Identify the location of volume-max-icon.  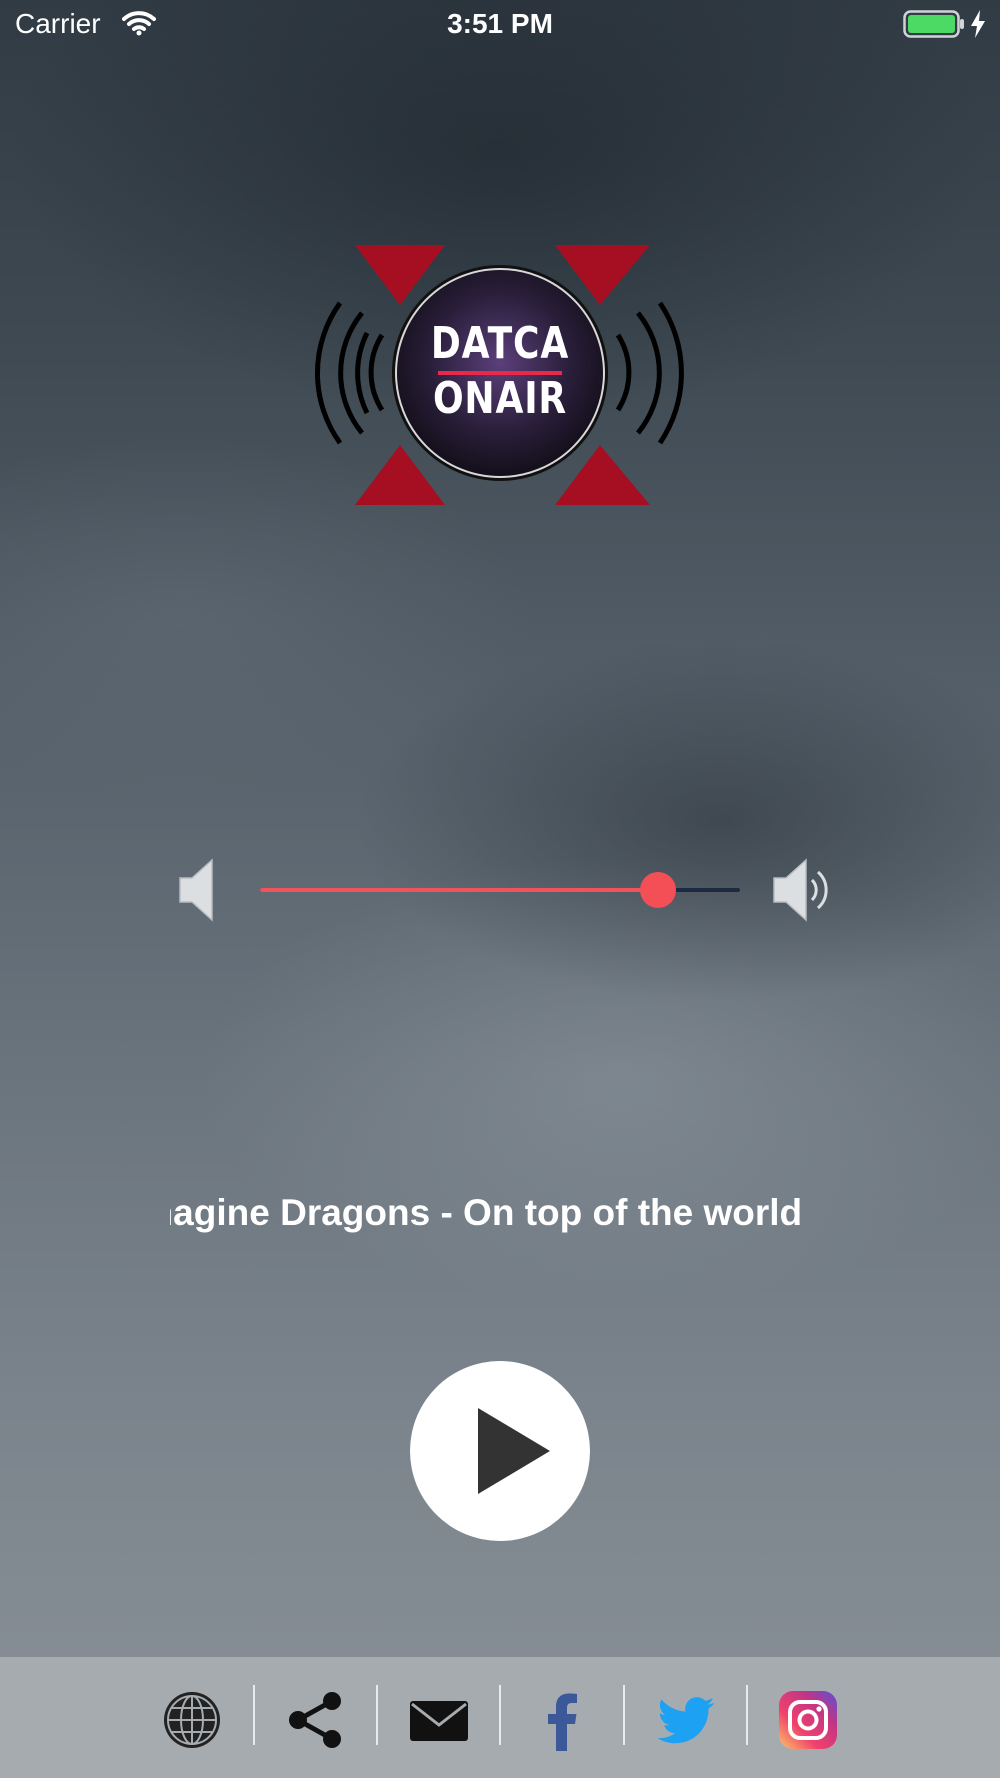
(803, 892).